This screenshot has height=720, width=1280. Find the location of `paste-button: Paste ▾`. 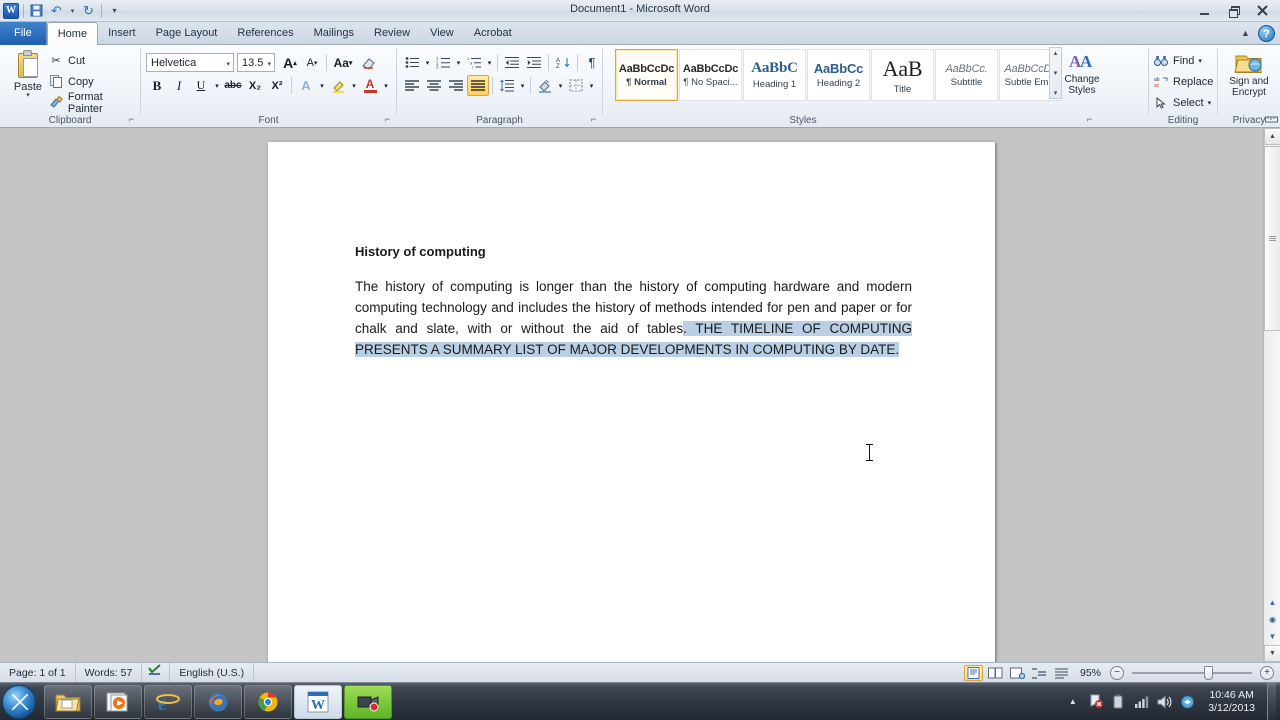

paste-button: Paste ▾ is located at coordinates (28, 74).